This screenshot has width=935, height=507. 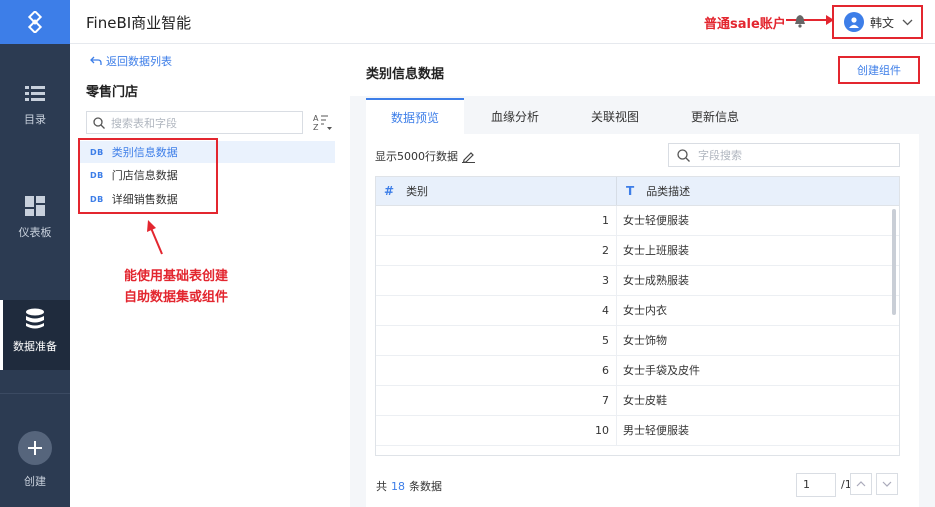 What do you see at coordinates (784, 155) in the screenshot?
I see `field-search-input: 字段搜索` at bounding box center [784, 155].